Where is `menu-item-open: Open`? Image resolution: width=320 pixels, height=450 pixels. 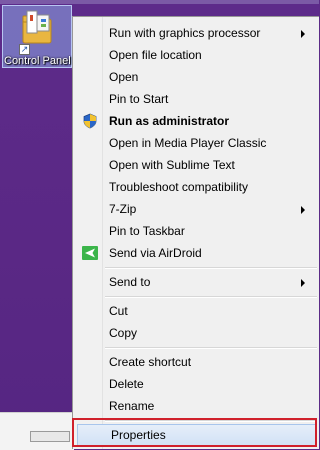 menu-item-open: Open is located at coordinates (197, 77).